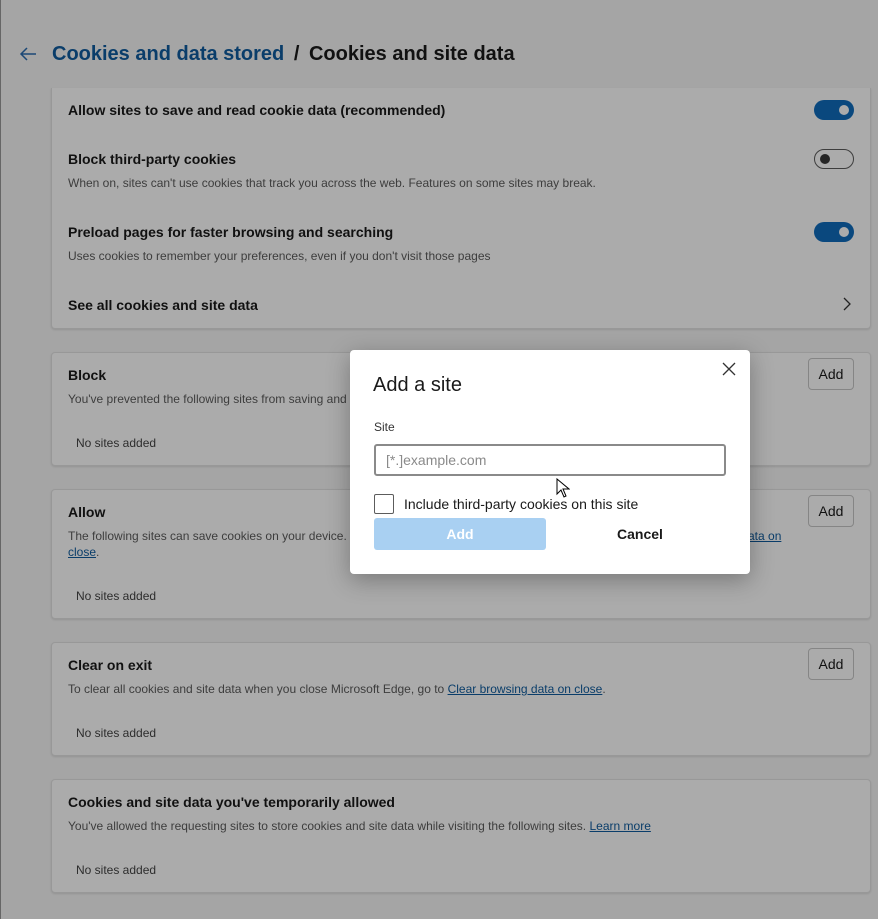 The height and width of the screenshot is (919, 878). What do you see at coordinates (384, 504) in the screenshot?
I see `third-party-checkbox` at bounding box center [384, 504].